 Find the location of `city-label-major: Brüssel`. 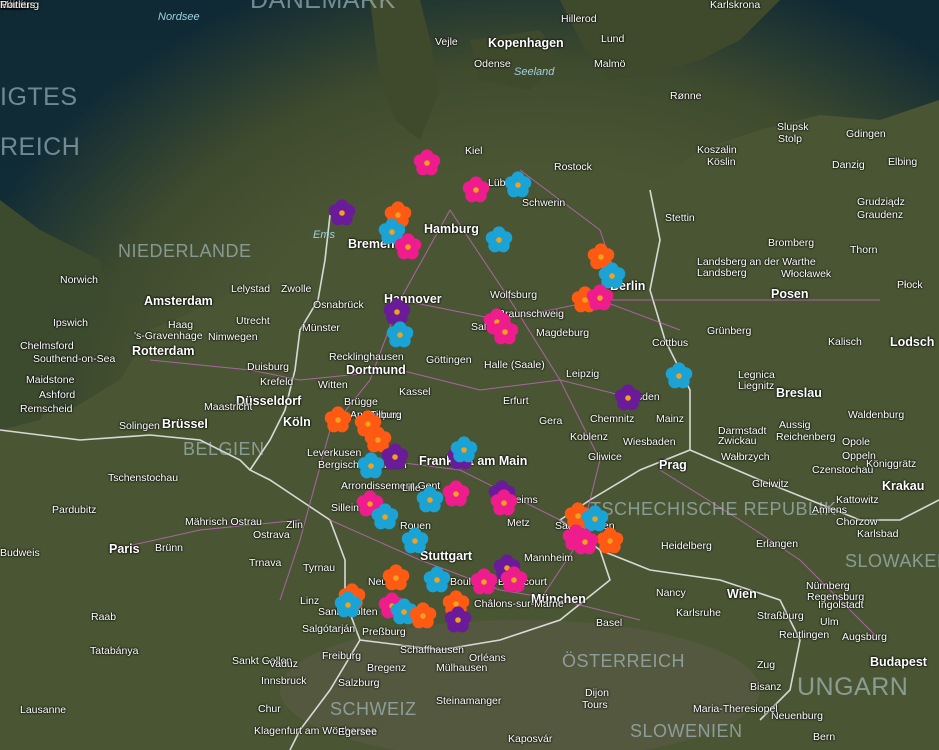

city-label-major: Brüssel is located at coordinates (185, 424).